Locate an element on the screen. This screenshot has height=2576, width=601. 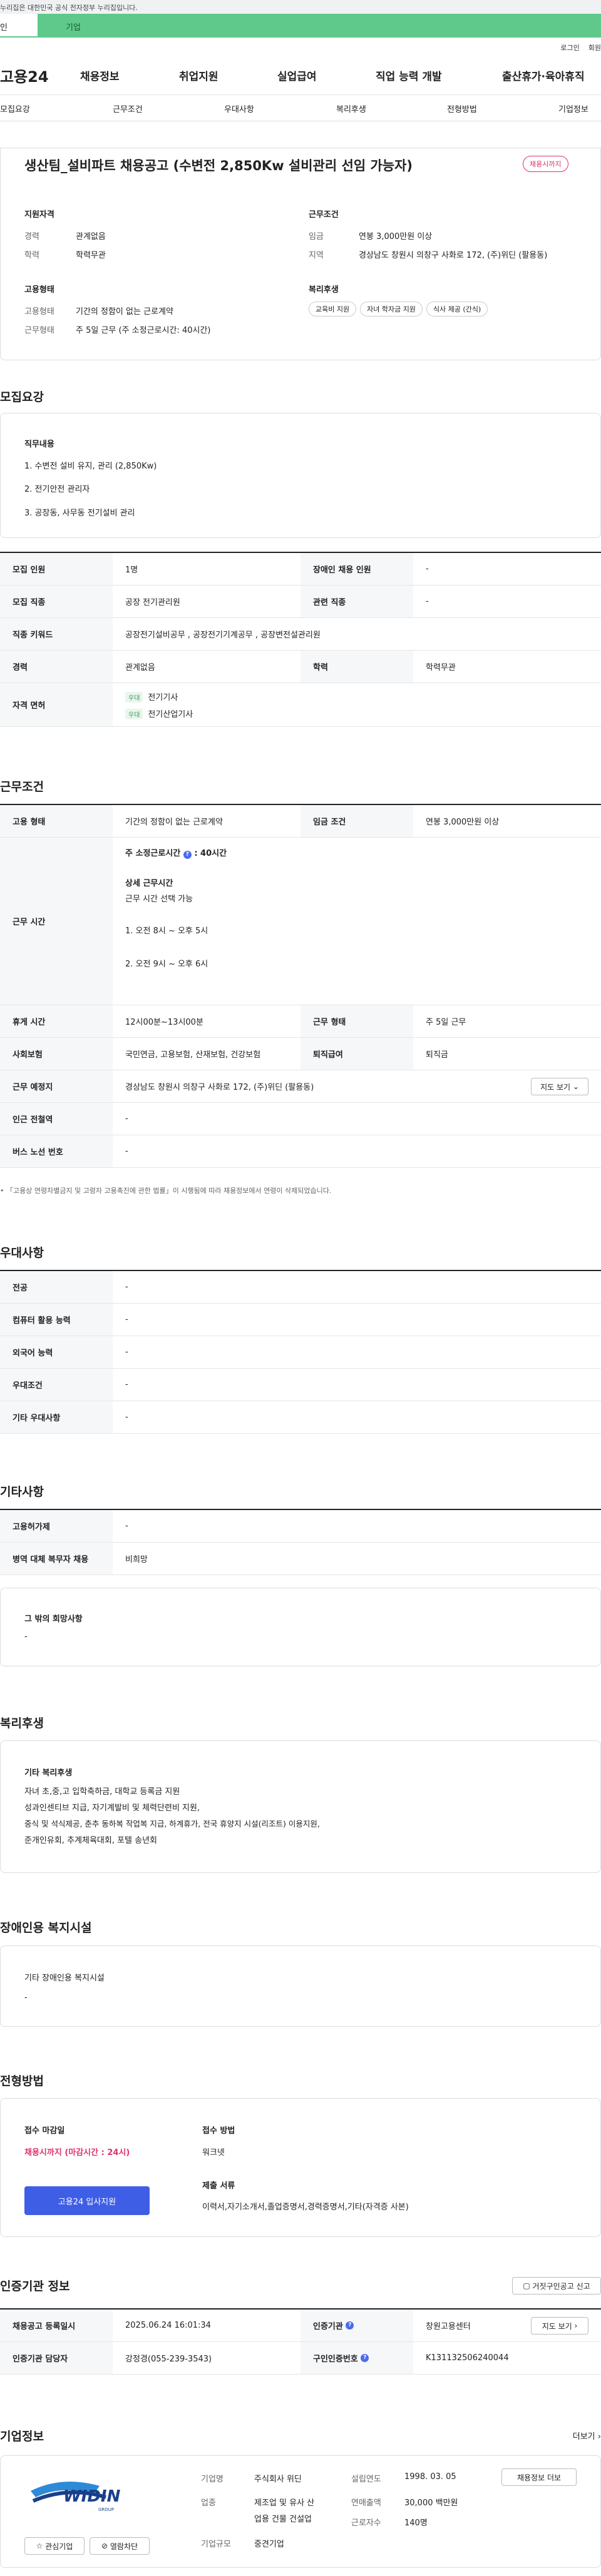
th: 직종 키워드 is located at coordinates (56, 634).